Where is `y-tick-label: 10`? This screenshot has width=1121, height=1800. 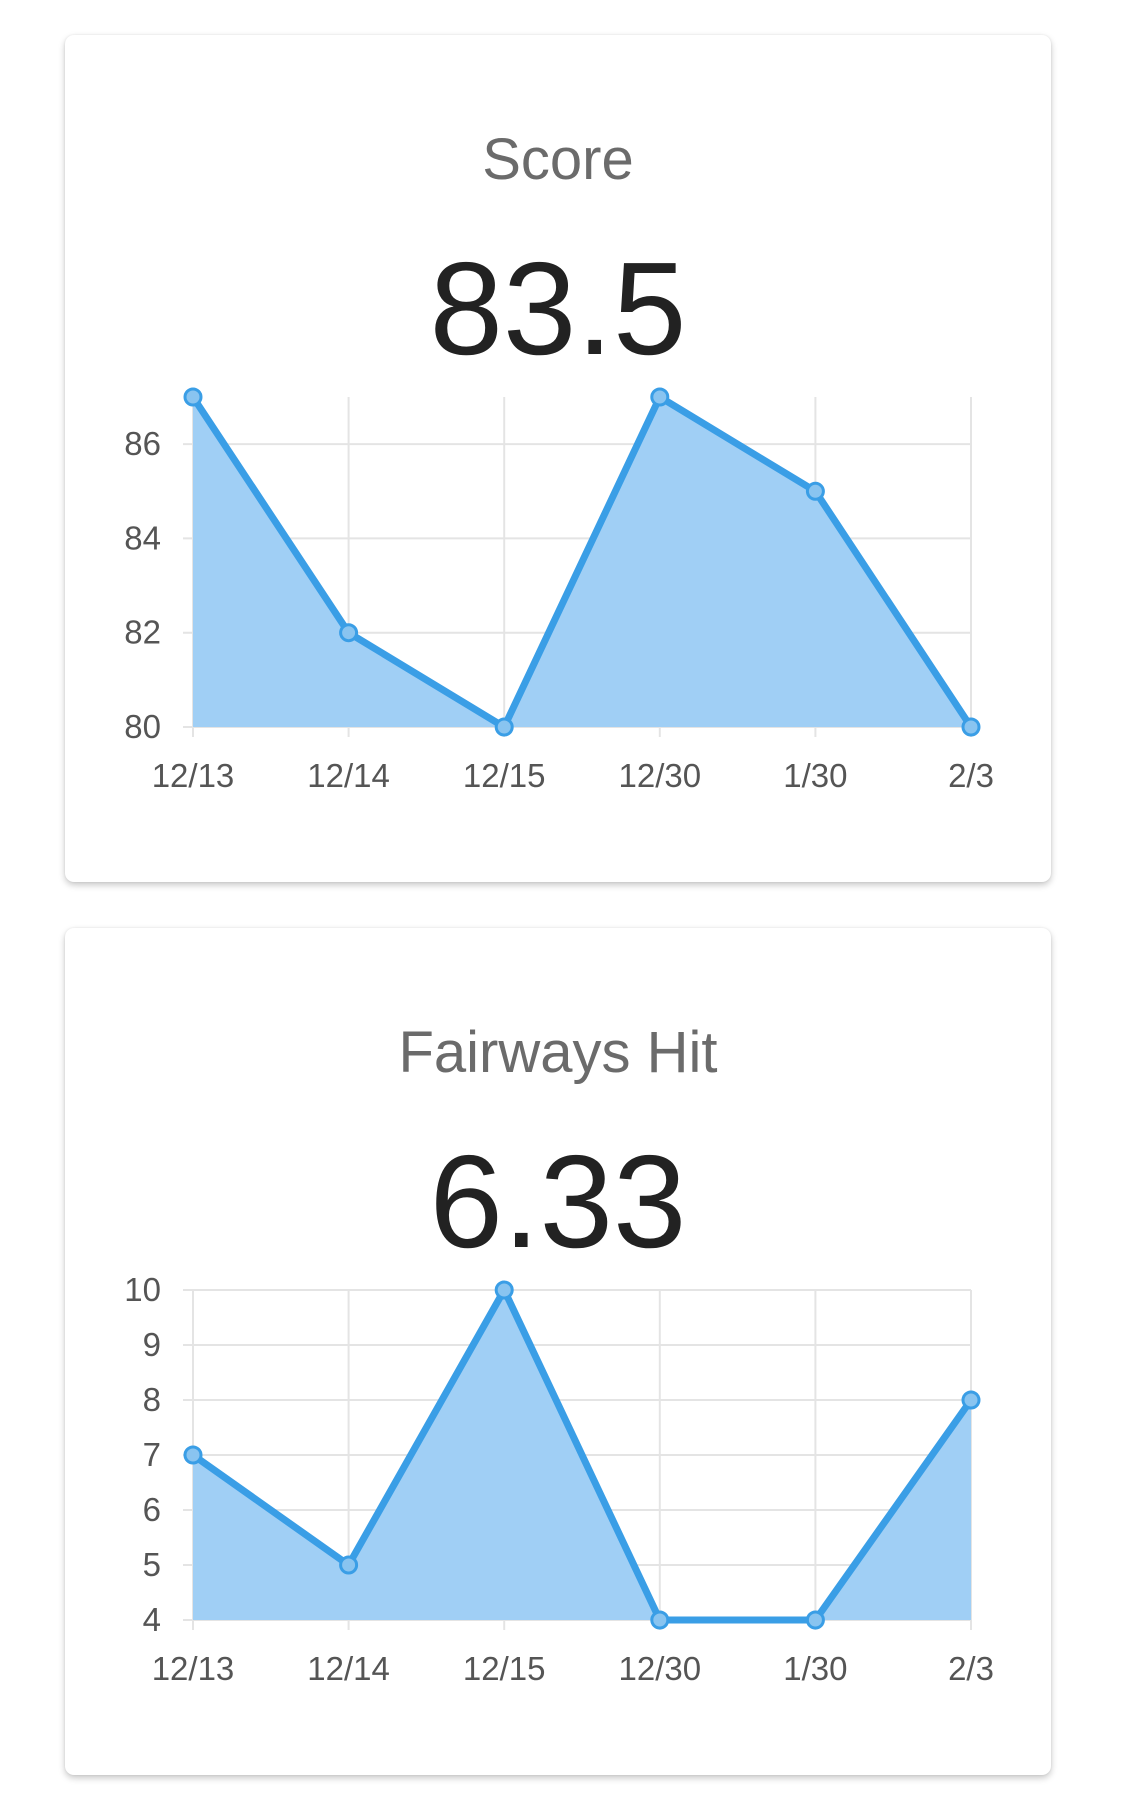 y-tick-label: 10 is located at coordinates (142, 1289).